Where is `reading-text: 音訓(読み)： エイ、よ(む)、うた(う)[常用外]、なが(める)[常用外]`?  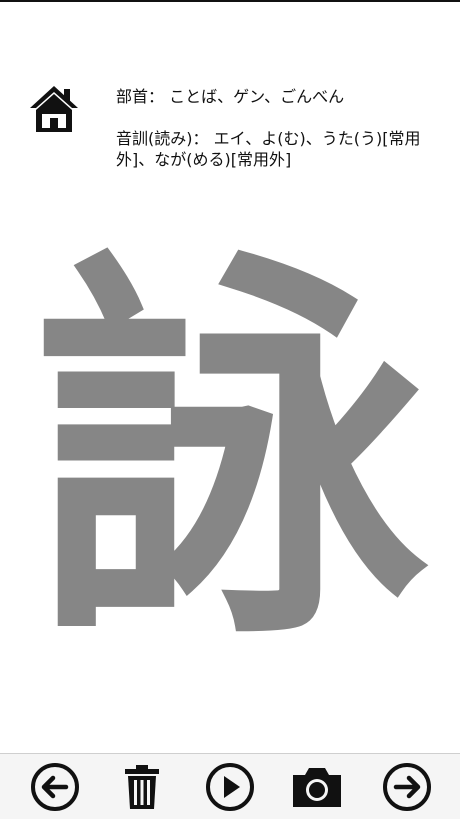
reading-text: 音訓(読み)： エイ、よ(む)、うた(う)[常用外]、なが(める)[常用外] is located at coordinates (268, 149).